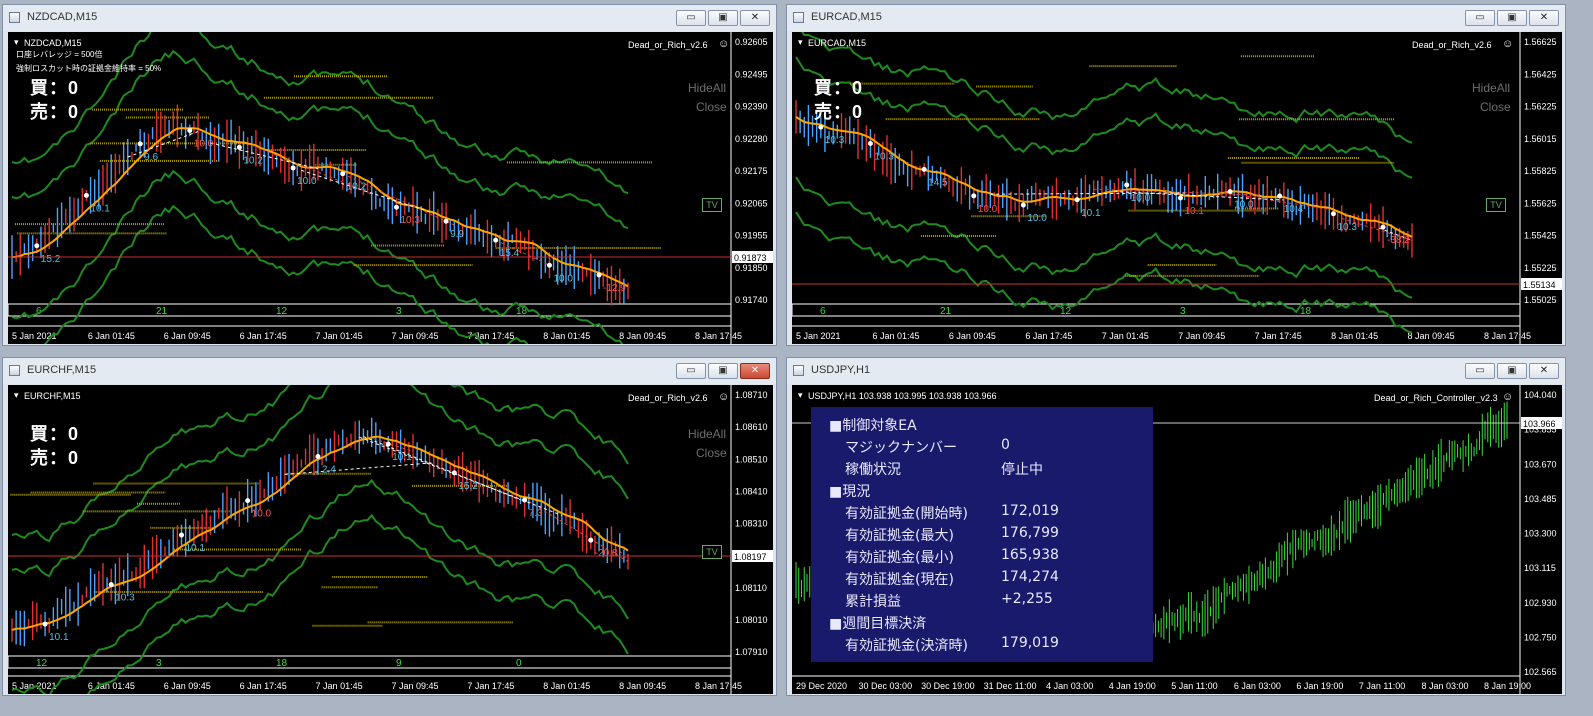 Image resolution: width=1593 pixels, height=716 pixels. I want to click on equity-max-label: 有効証拠金(最大), so click(899, 536).